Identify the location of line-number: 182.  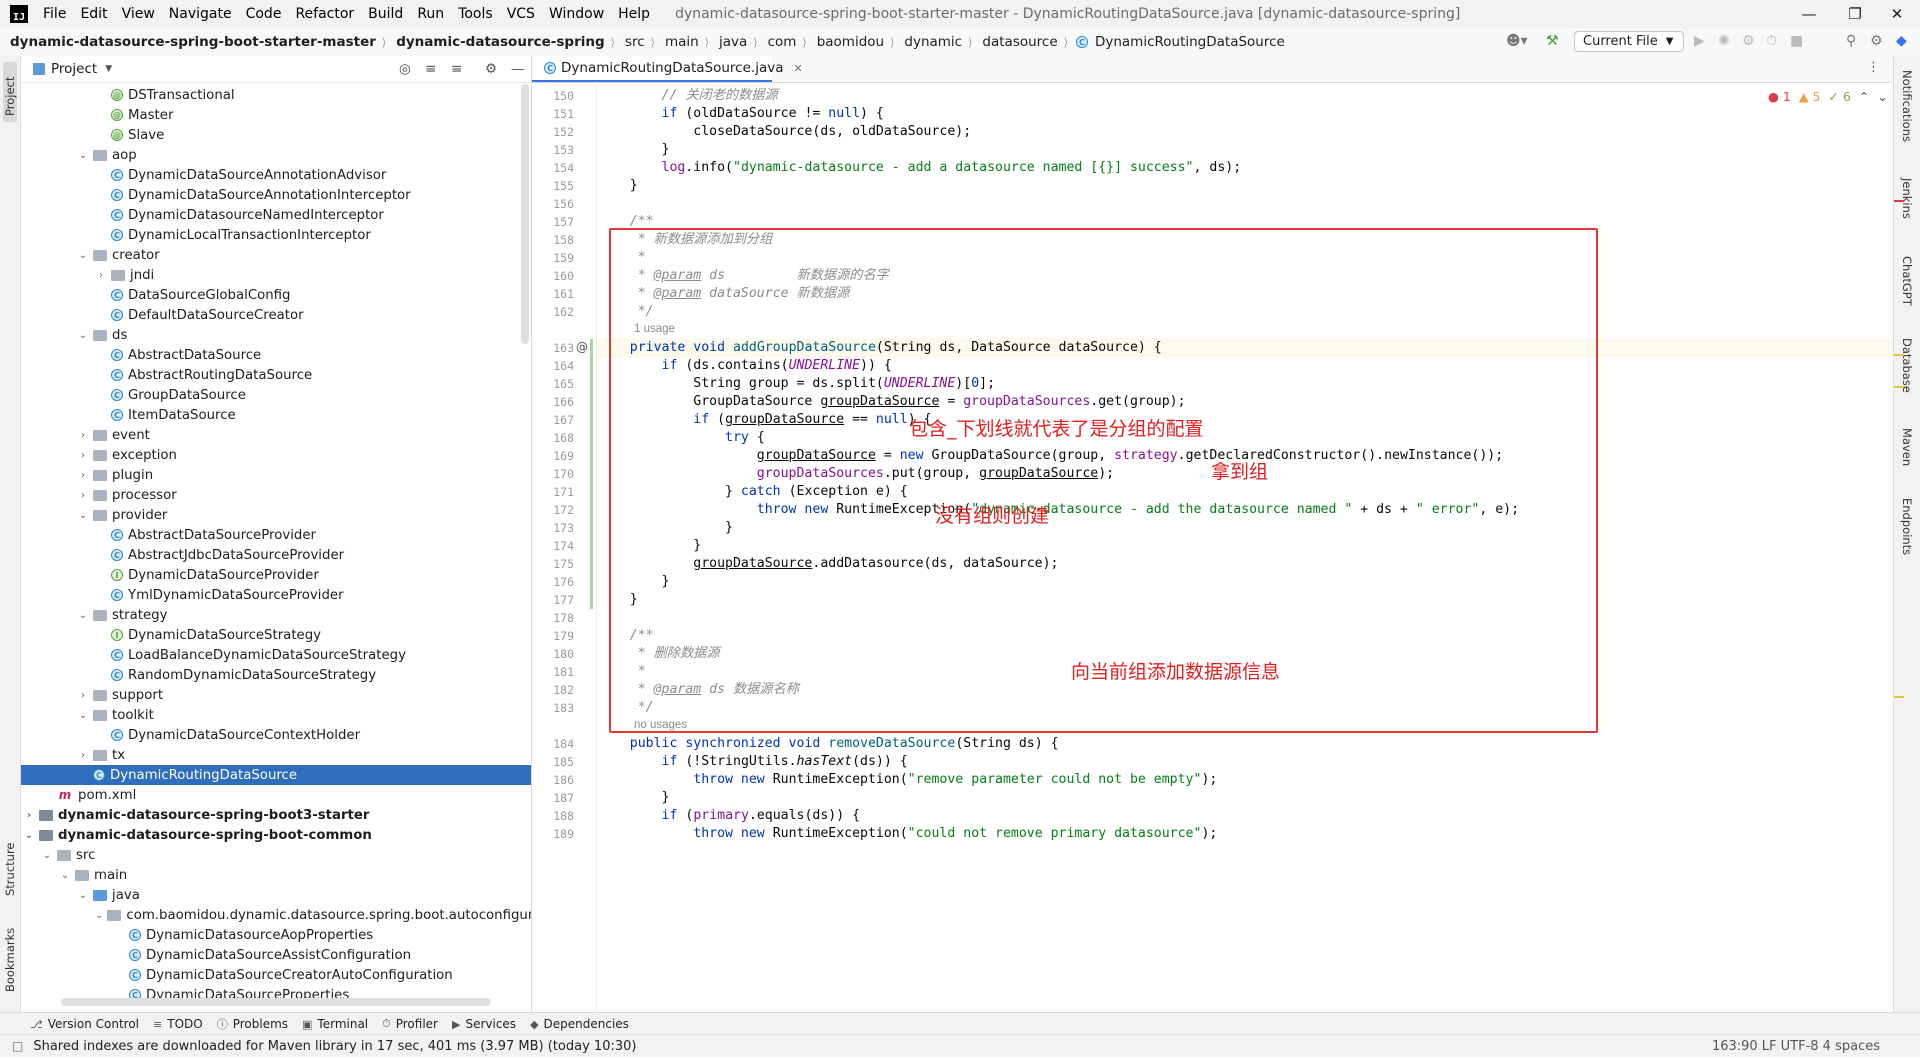
(553, 690).